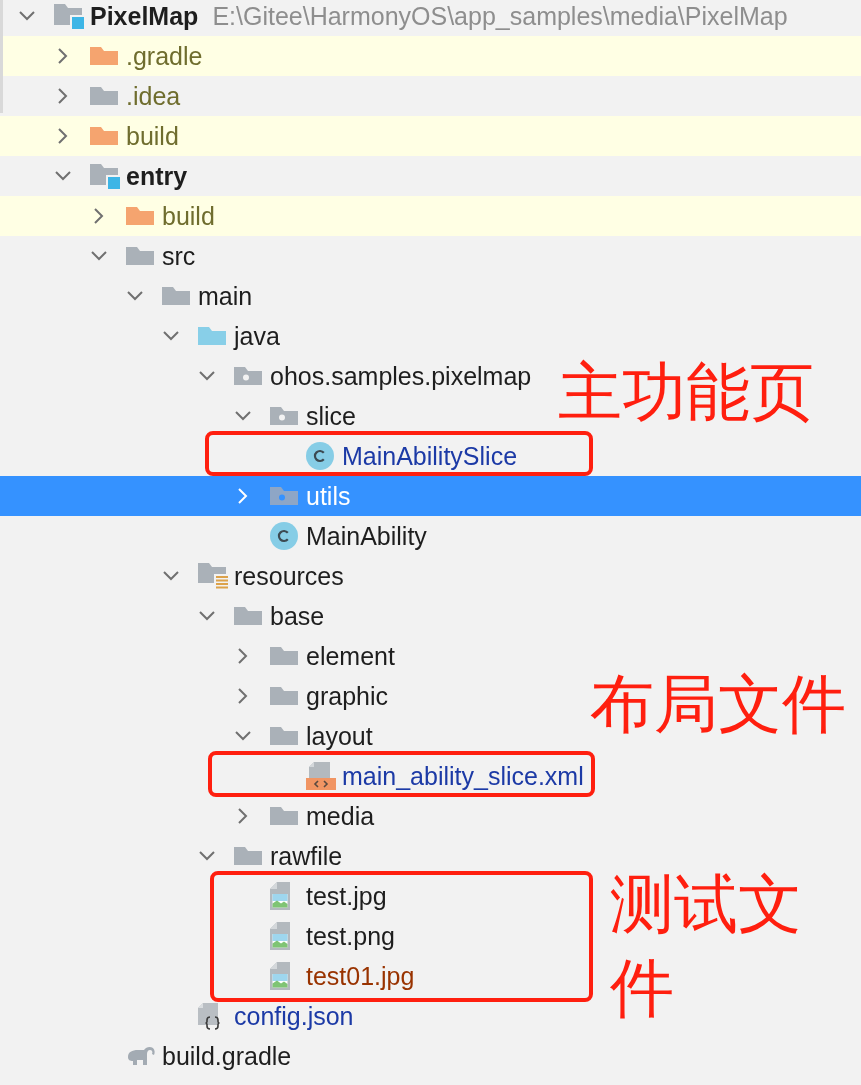  I want to click on tree-row: main, so click(189, 296).